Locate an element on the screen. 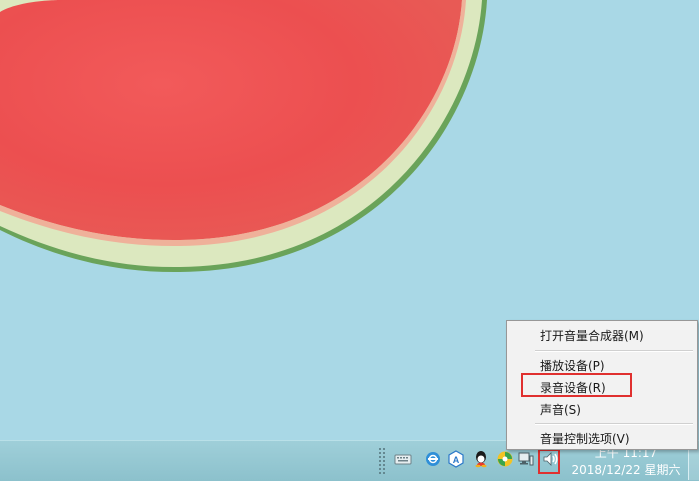 Image resolution: width=699 pixels, height=481 pixels. recording-devices-highlight is located at coordinates (576, 385).